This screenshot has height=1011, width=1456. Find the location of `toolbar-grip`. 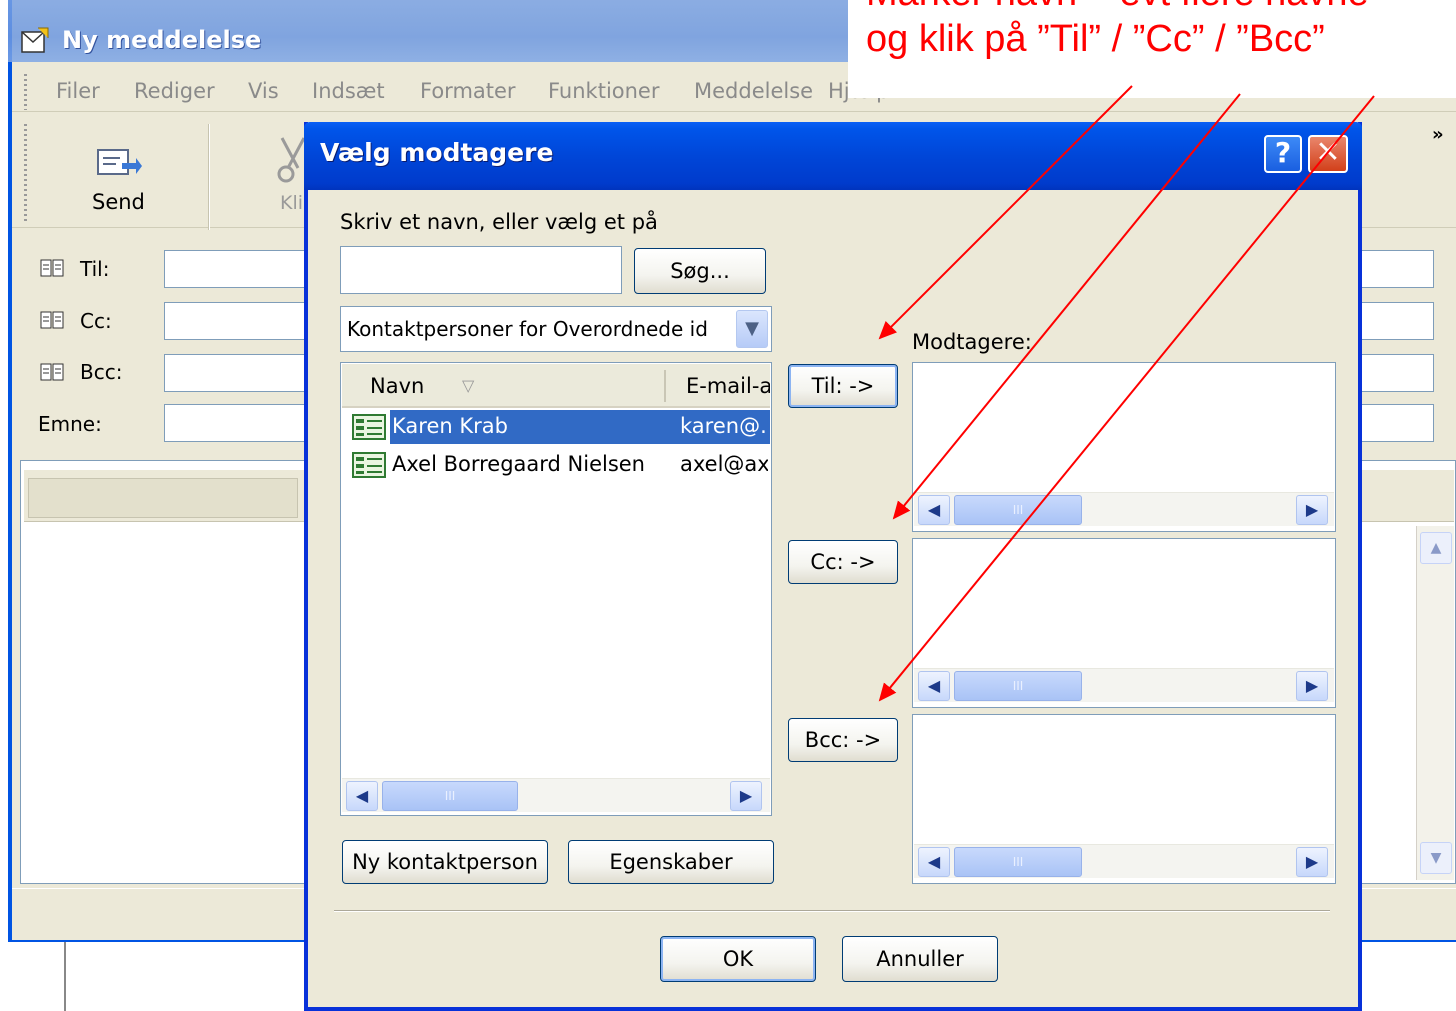

toolbar-grip is located at coordinates (25, 174).